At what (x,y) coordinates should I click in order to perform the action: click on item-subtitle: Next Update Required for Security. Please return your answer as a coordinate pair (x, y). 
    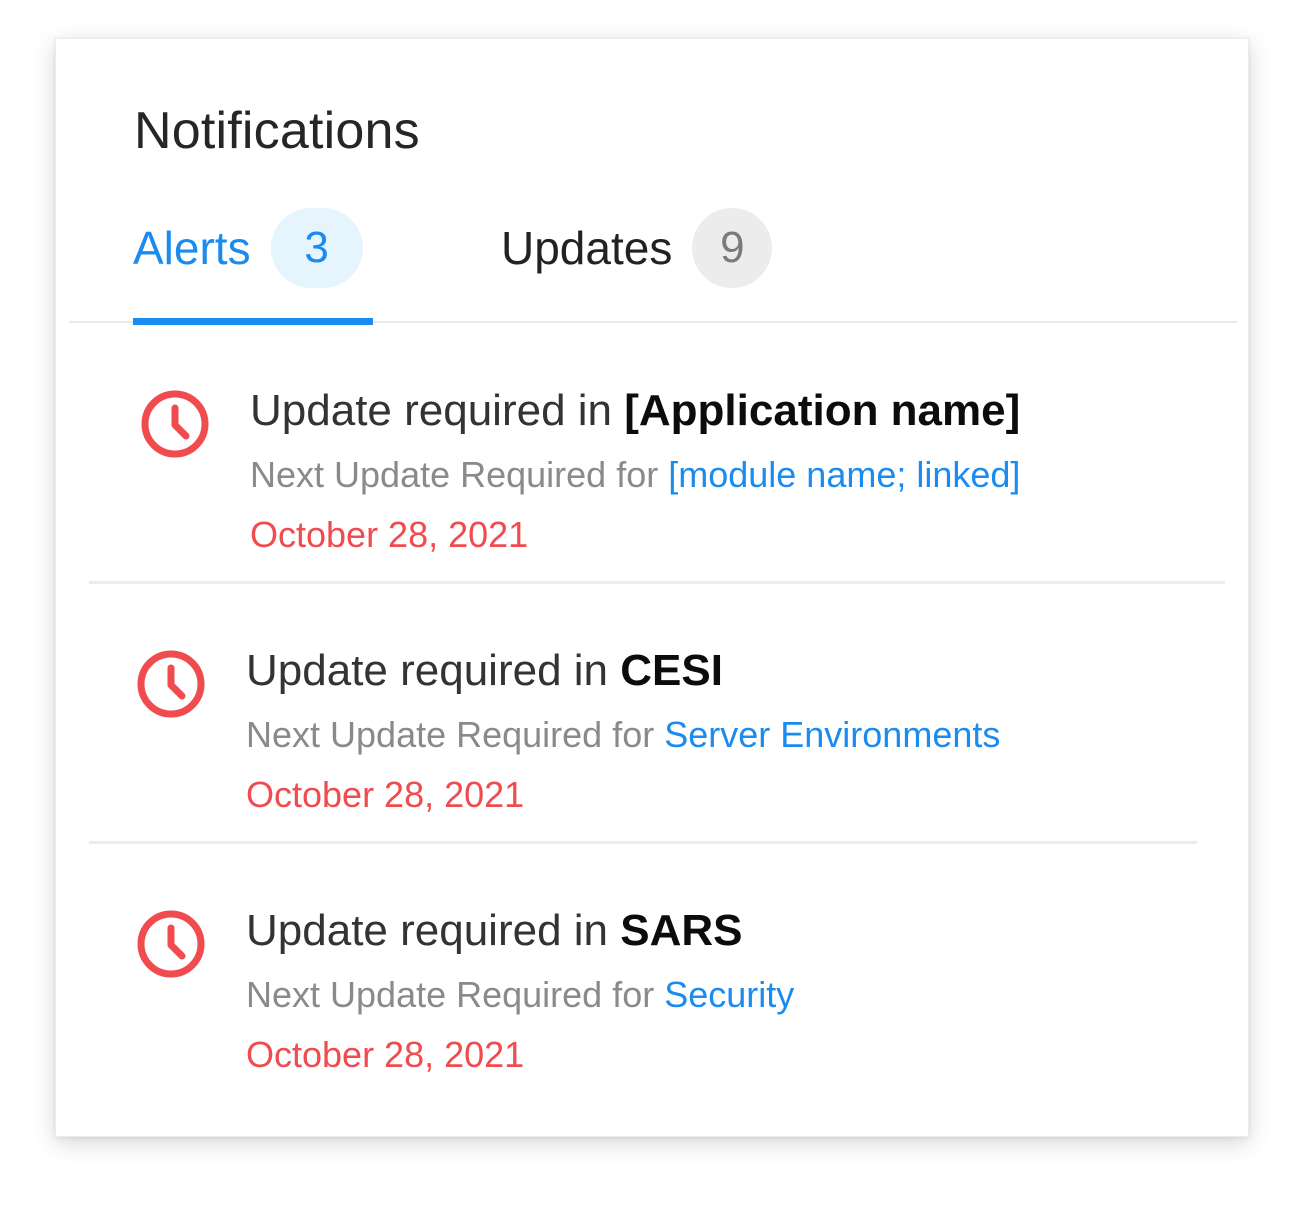
    Looking at the image, I should click on (520, 995).